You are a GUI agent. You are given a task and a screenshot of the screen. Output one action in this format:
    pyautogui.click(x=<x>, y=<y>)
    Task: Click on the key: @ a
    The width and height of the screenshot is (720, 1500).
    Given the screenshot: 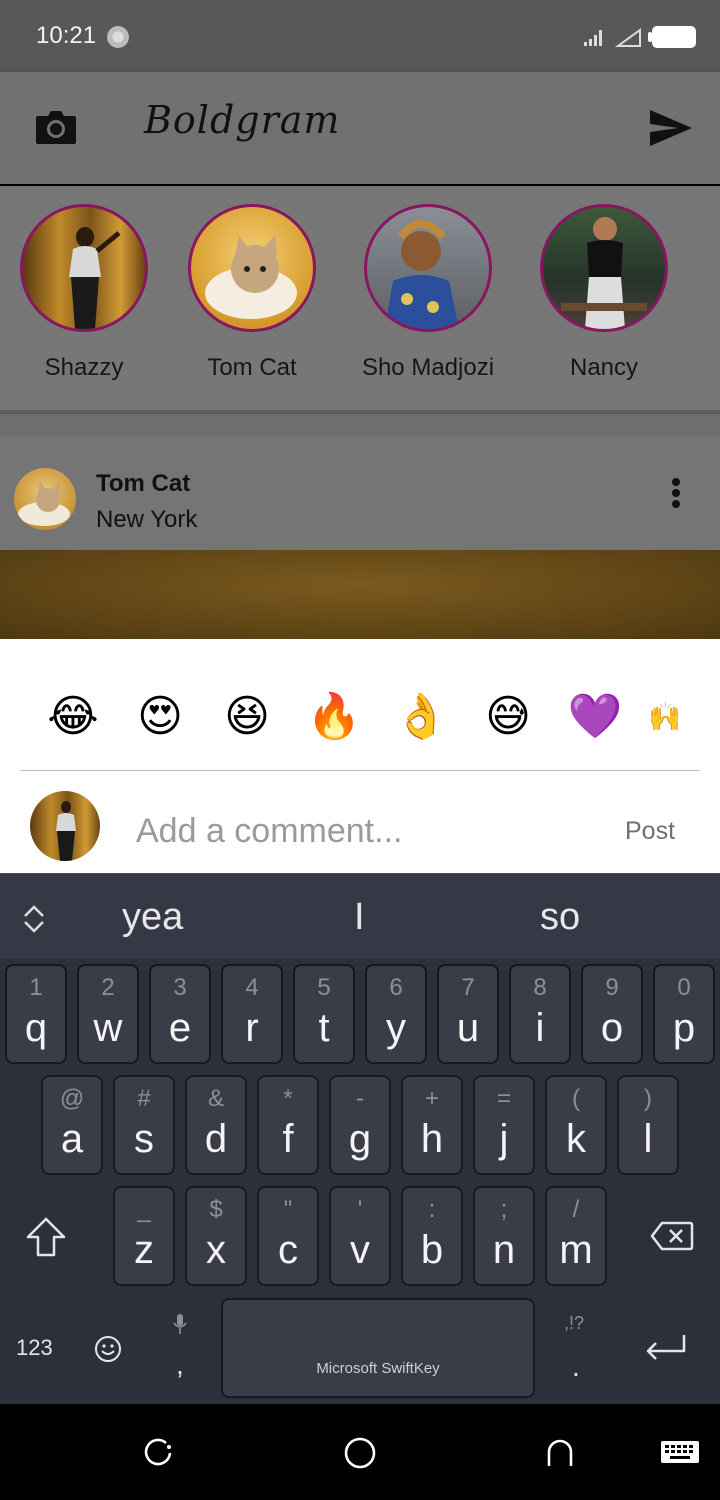 What is the action you would take?
    pyautogui.click(x=72, y=1125)
    